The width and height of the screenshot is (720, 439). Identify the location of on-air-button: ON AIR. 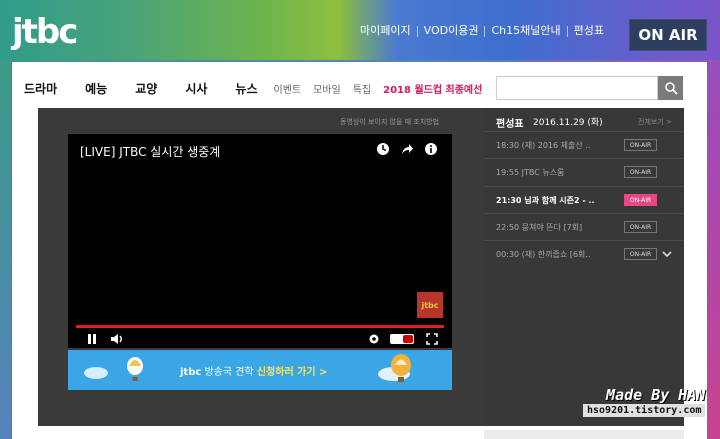
(668, 35).